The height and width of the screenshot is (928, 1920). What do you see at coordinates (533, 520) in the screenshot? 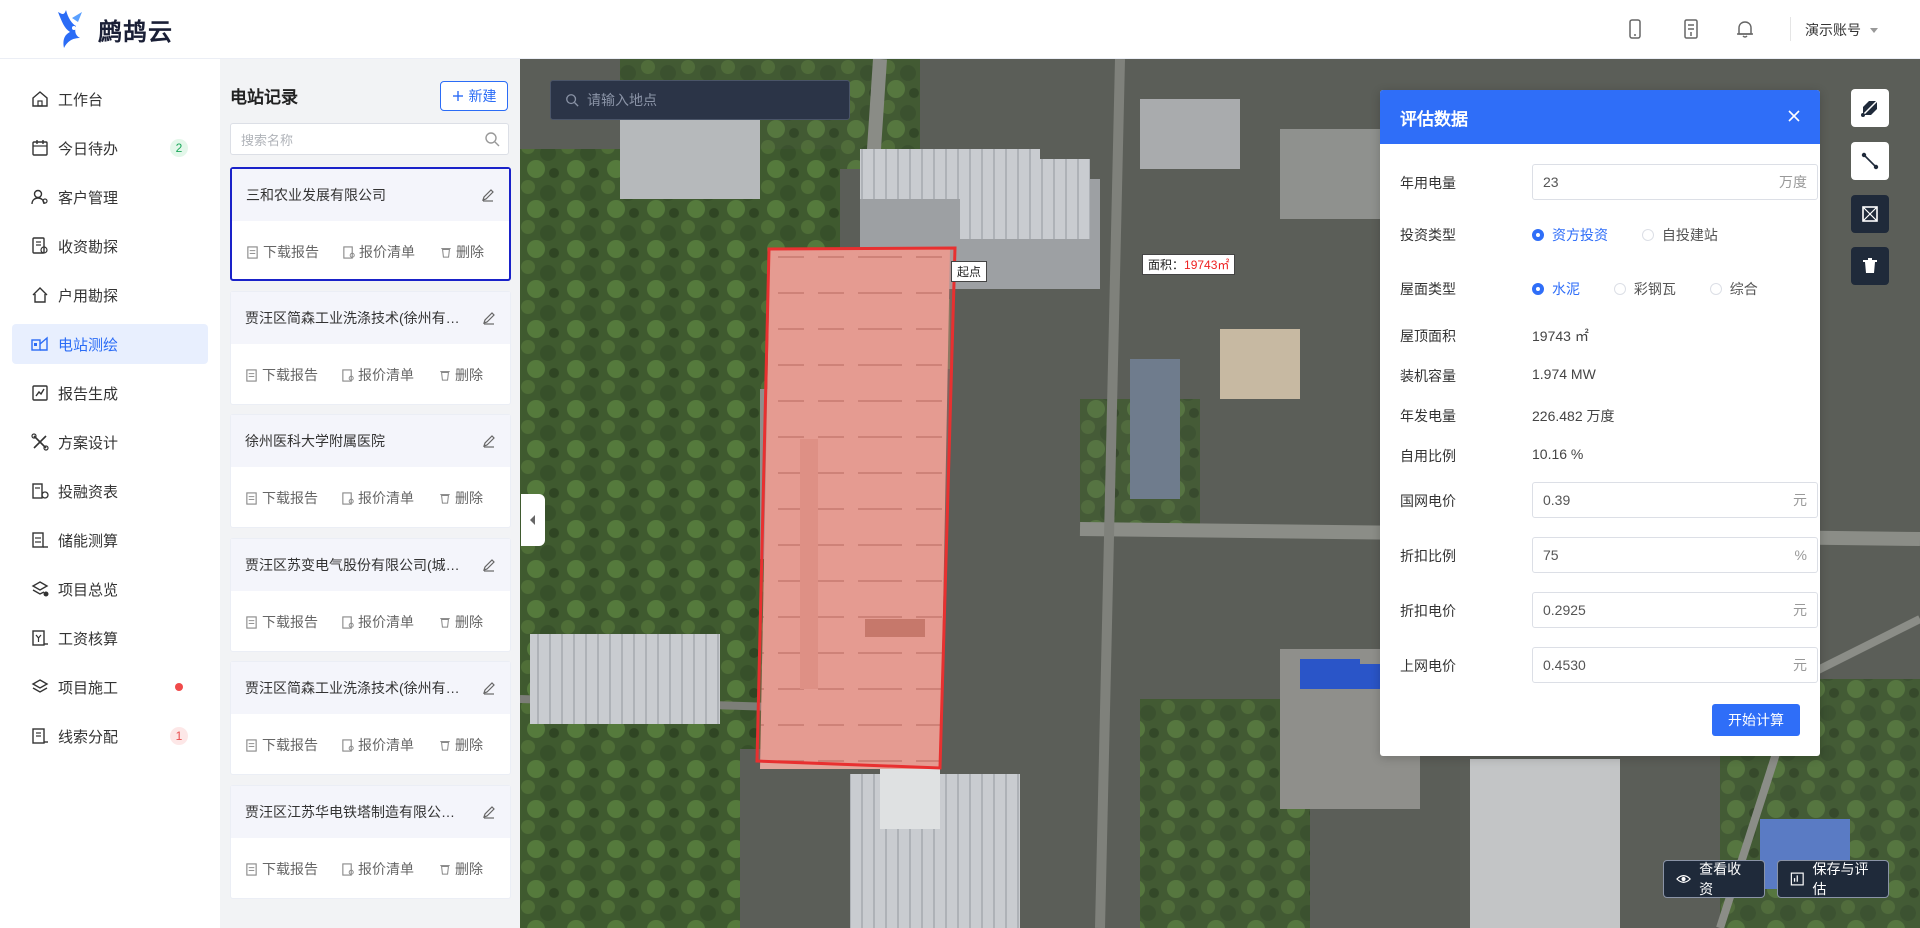
I see `collapse-panel-button` at bounding box center [533, 520].